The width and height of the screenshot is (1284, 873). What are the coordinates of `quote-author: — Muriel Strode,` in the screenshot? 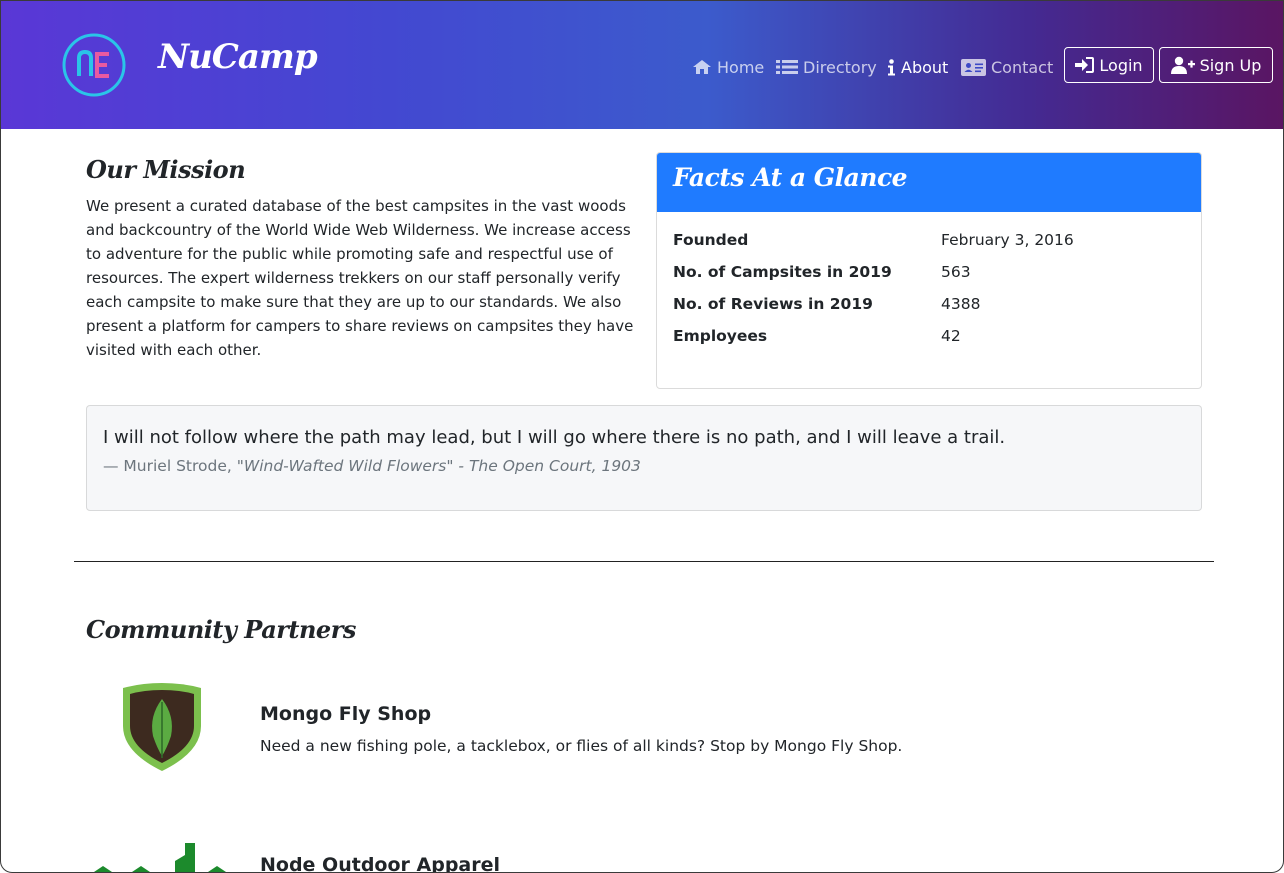 It's located at (170, 466).